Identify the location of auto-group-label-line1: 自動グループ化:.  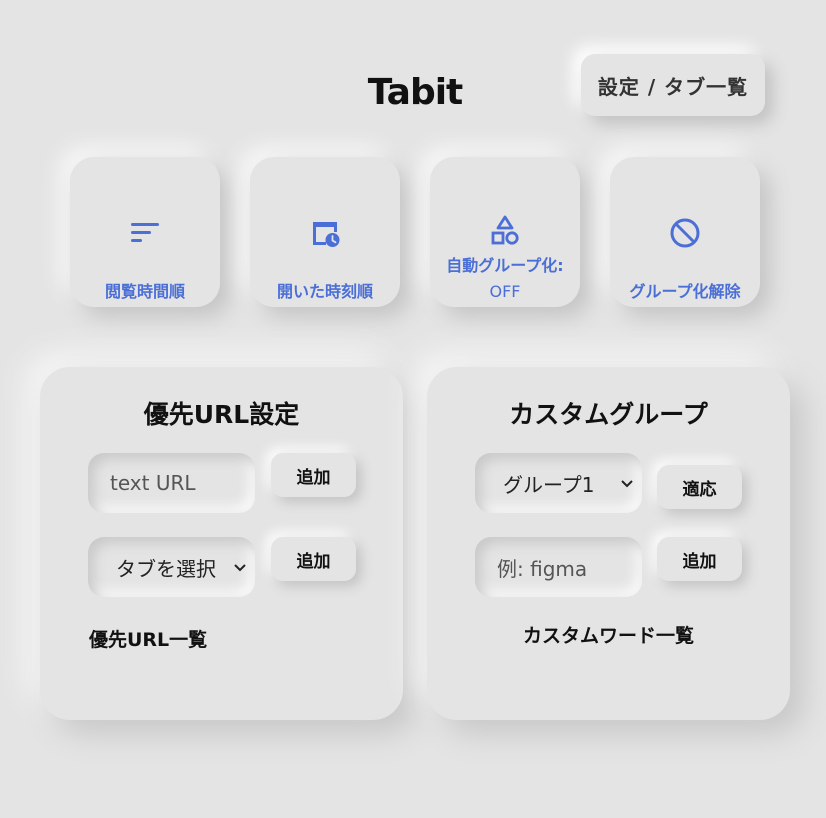
(505, 265).